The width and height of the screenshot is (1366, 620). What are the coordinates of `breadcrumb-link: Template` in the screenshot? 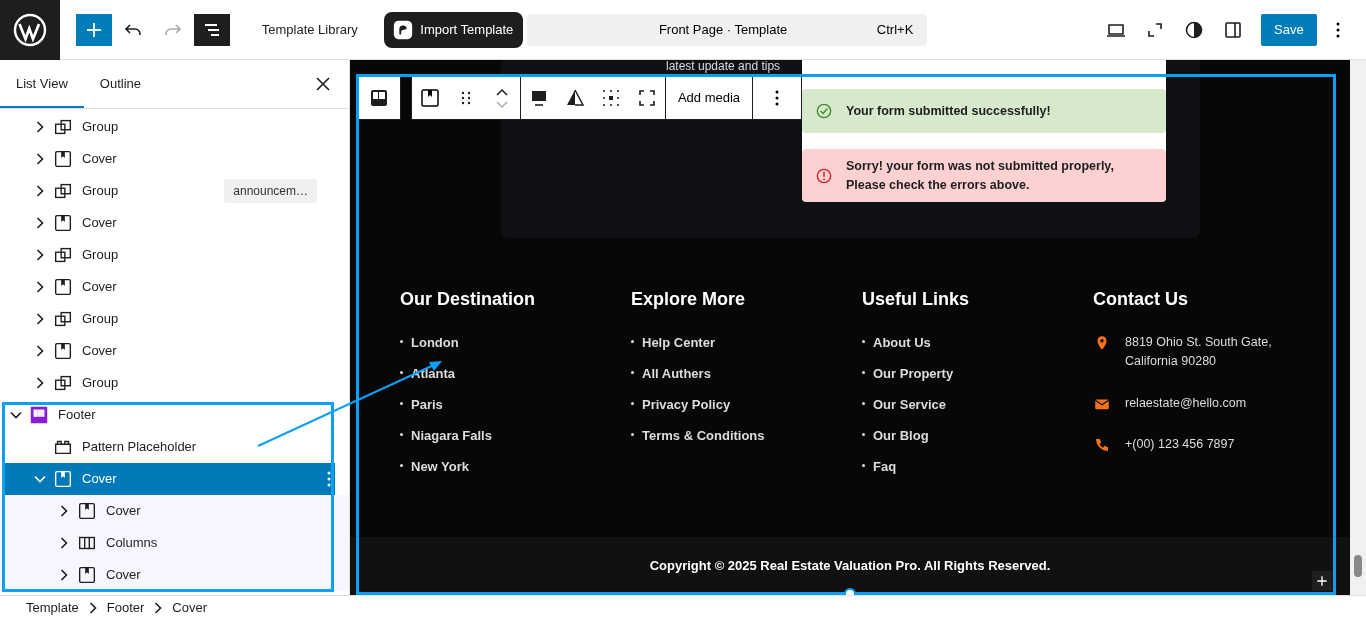 It's located at (52, 608).